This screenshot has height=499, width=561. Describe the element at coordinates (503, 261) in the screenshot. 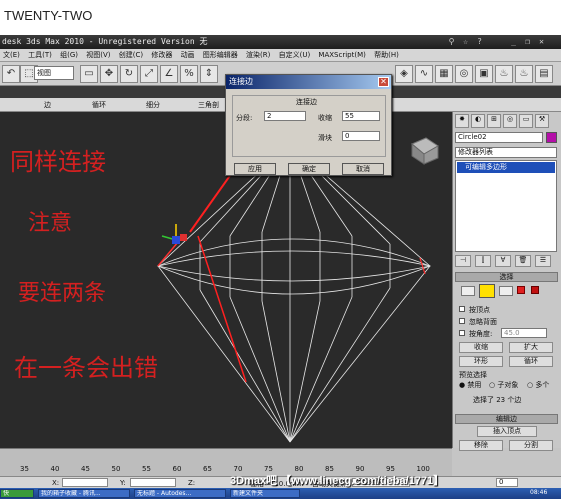

I see `make-unique-icon: ∀` at that location.